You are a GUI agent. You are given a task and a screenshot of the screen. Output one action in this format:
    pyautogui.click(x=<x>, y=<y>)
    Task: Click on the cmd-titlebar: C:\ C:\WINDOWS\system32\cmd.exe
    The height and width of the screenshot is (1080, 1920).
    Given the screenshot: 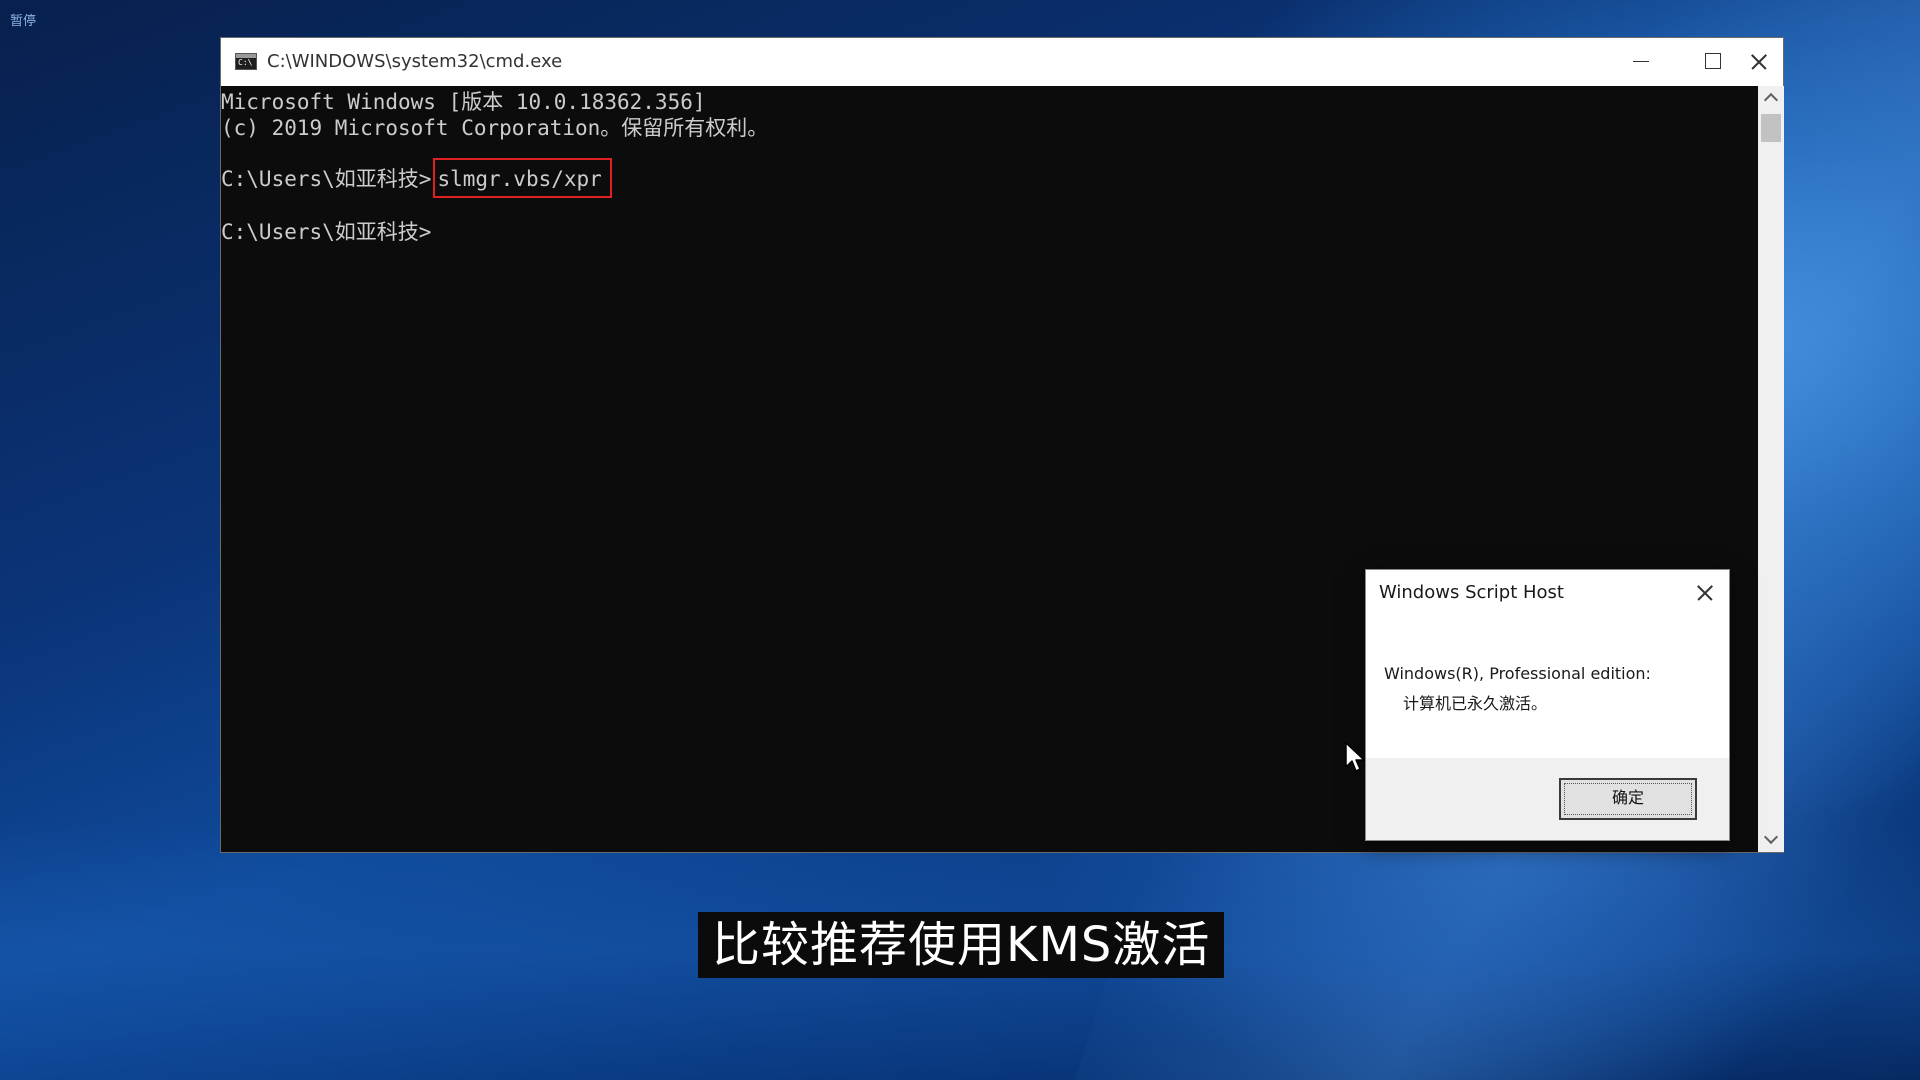 What is the action you would take?
    pyautogui.click(x=1002, y=62)
    